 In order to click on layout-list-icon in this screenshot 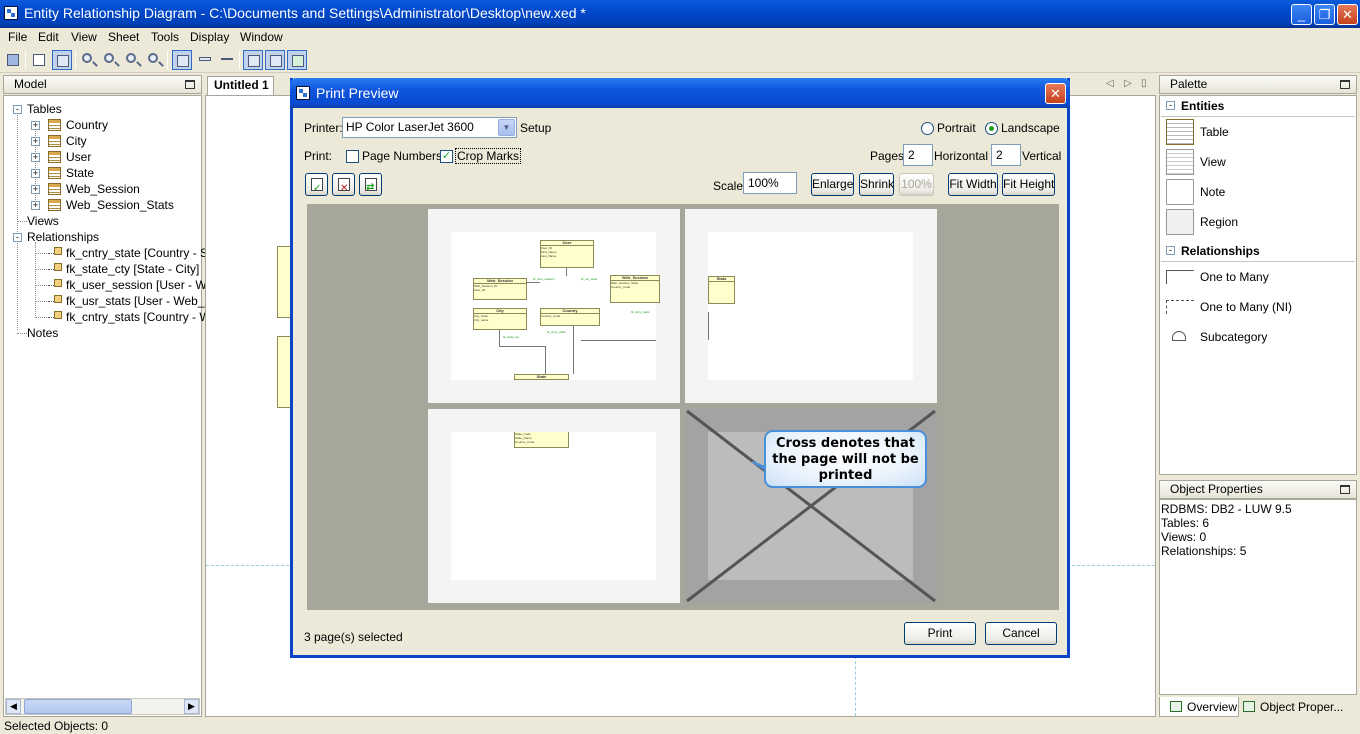, I will do `click(275, 60)`.